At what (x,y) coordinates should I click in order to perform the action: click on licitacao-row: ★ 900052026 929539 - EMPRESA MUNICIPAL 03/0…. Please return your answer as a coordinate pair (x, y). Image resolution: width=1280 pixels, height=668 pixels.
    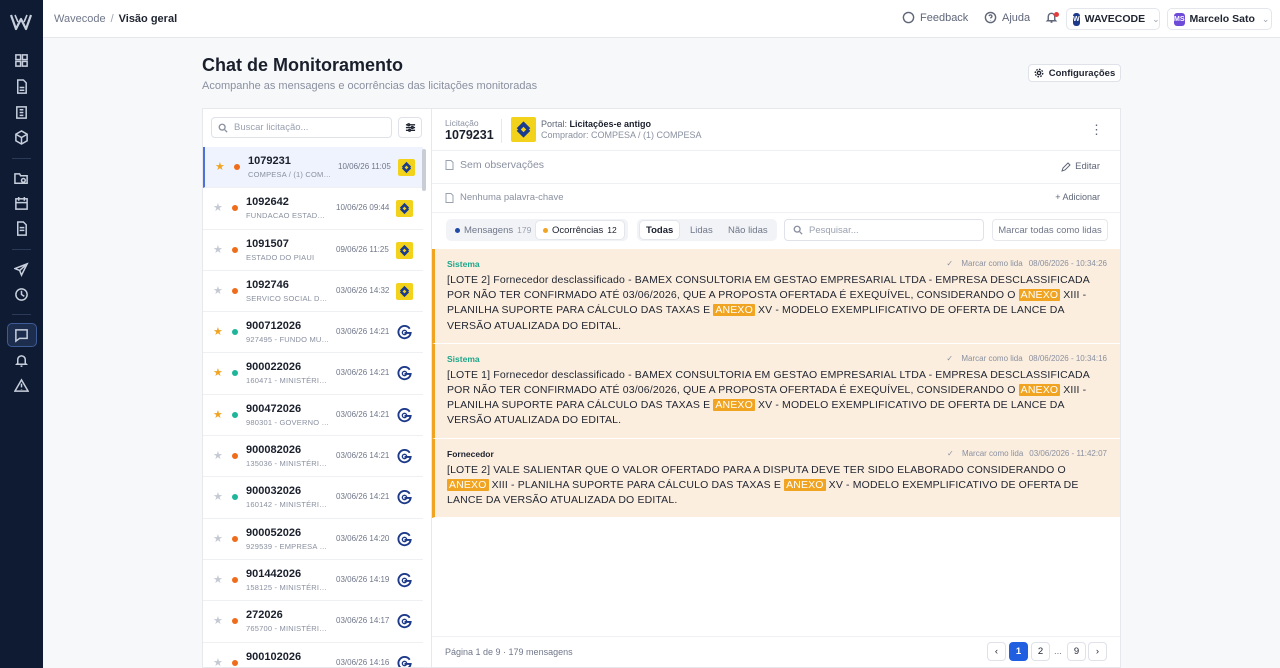
    Looking at the image, I should click on (313, 539).